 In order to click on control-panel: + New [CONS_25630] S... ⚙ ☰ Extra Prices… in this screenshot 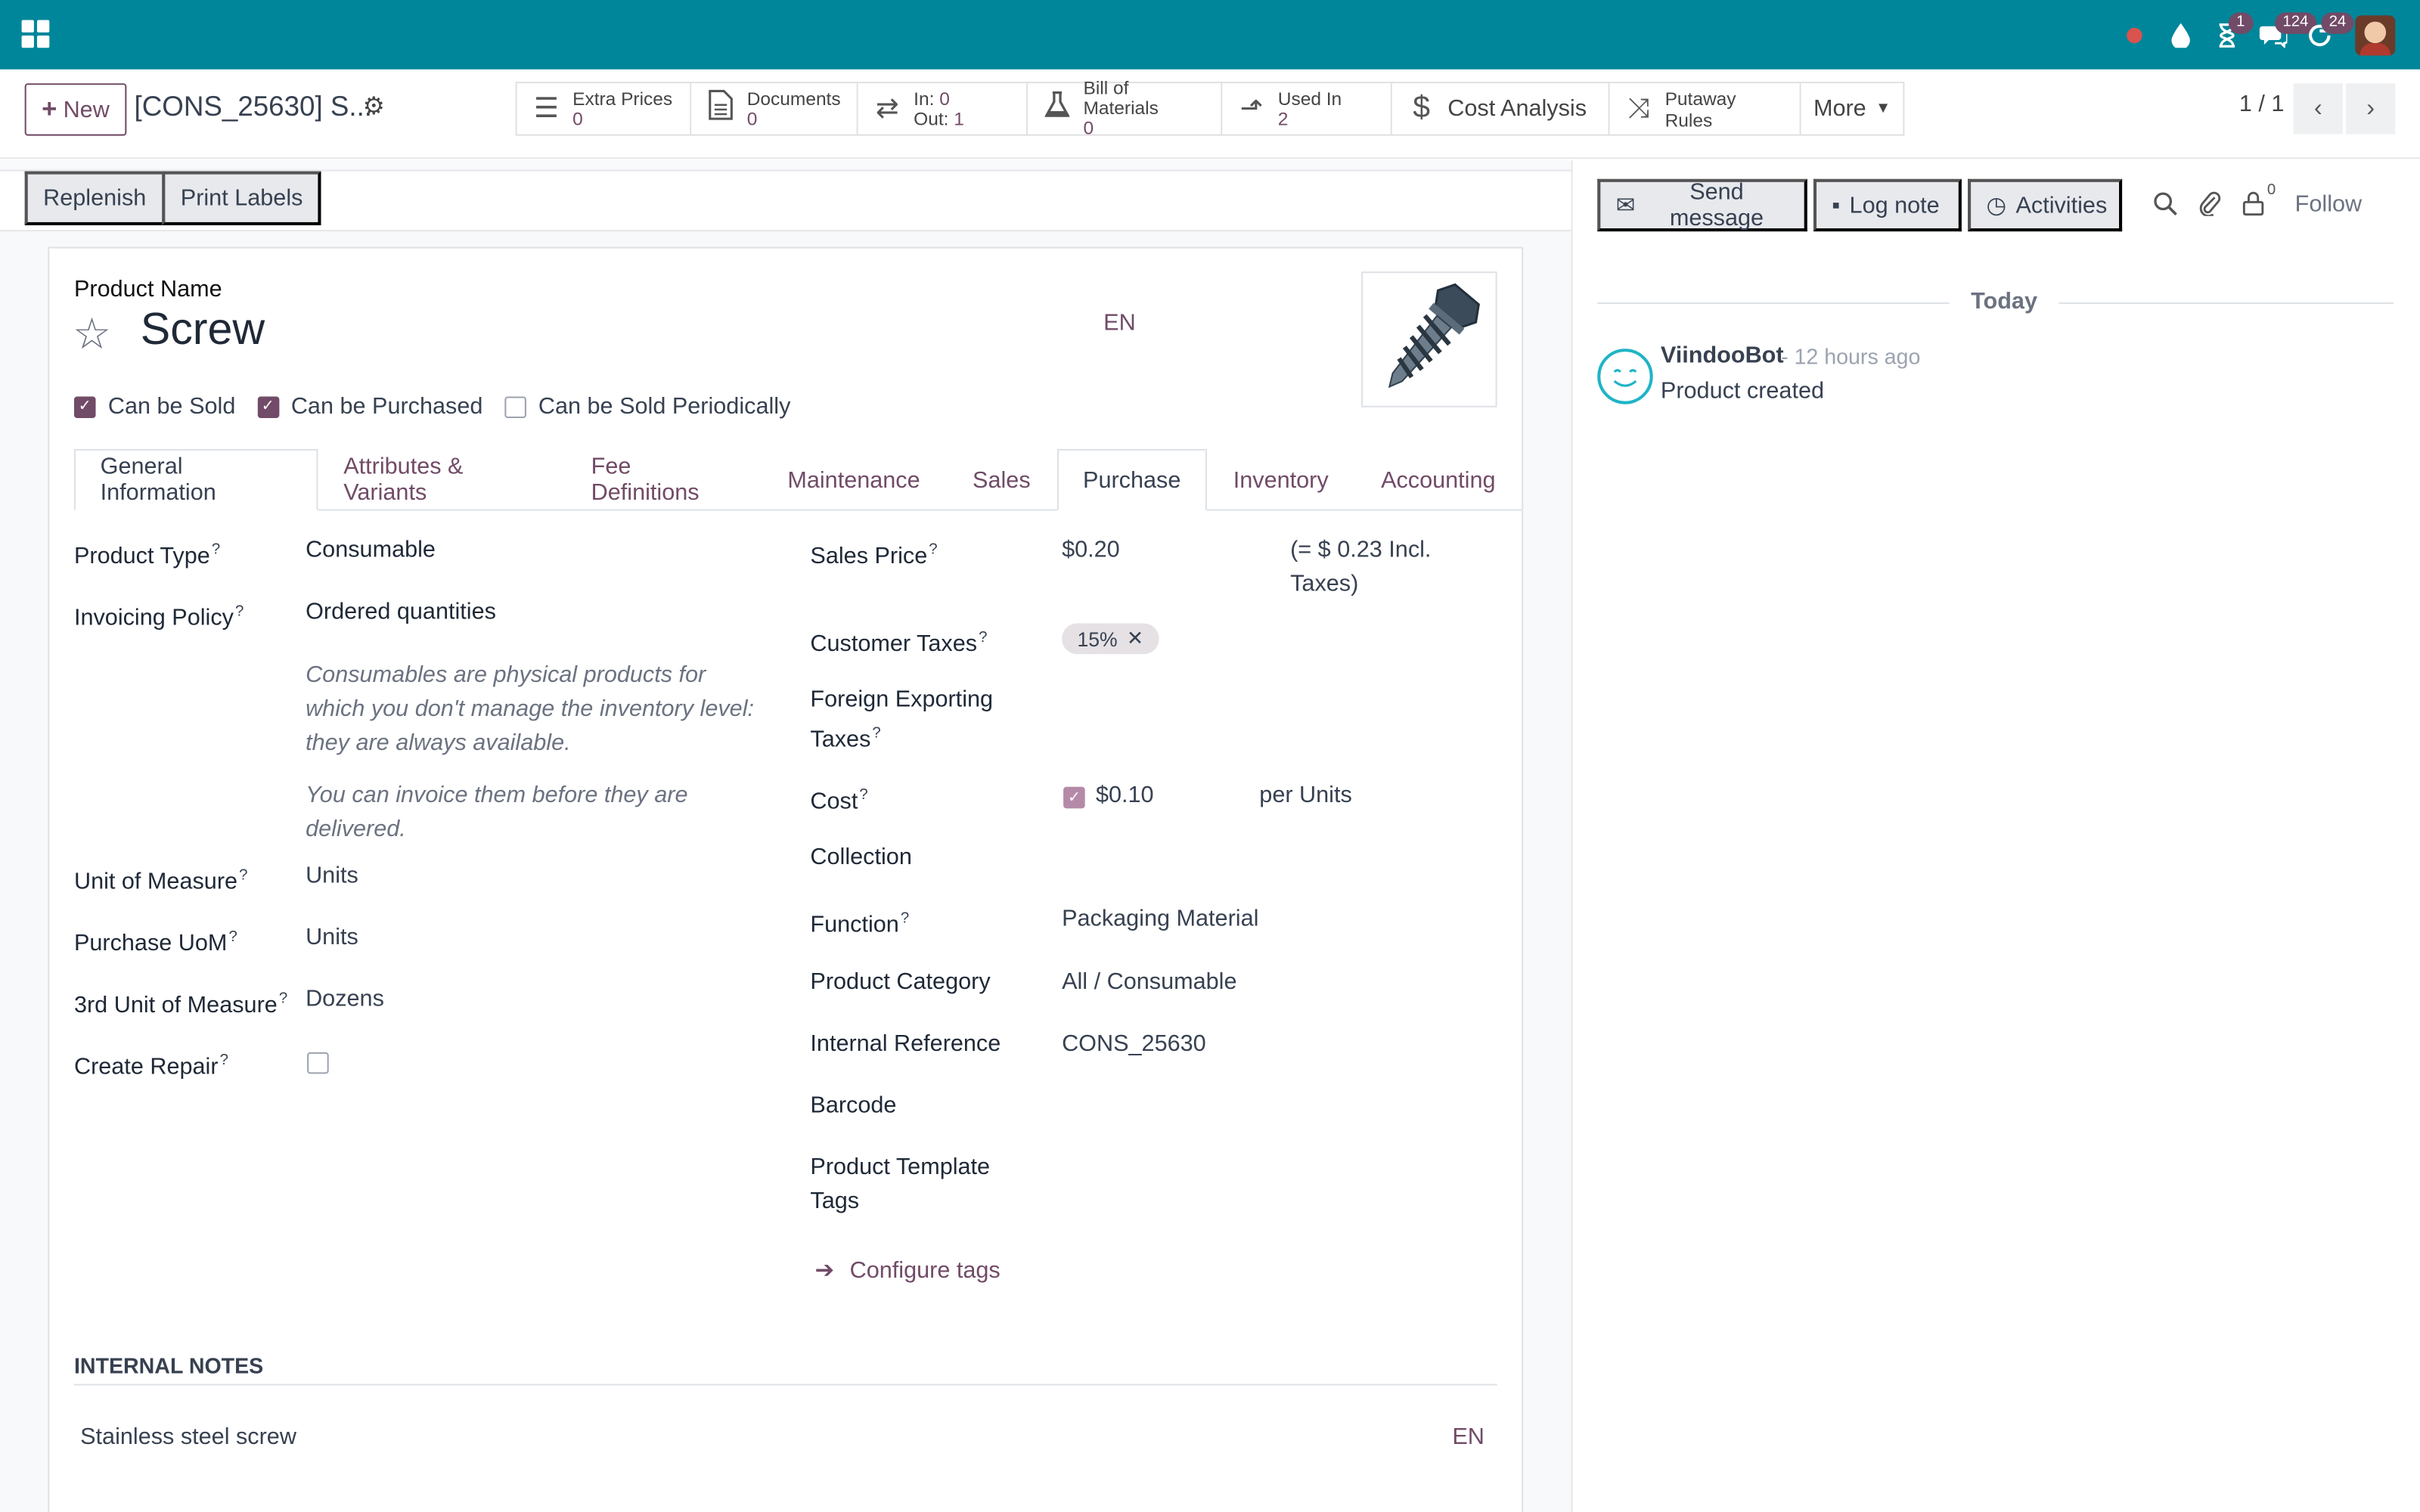, I will do `click(1210, 114)`.